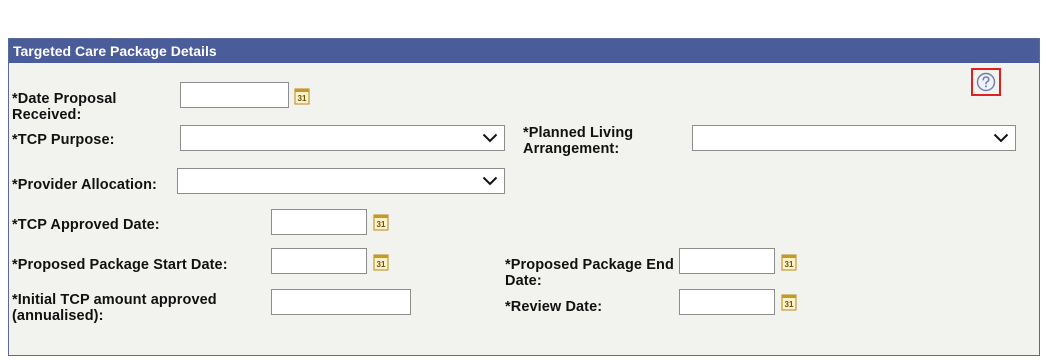 The height and width of the screenshot is (363, 1051). I want to click on date-proposal-received-input, so click(234, 95).